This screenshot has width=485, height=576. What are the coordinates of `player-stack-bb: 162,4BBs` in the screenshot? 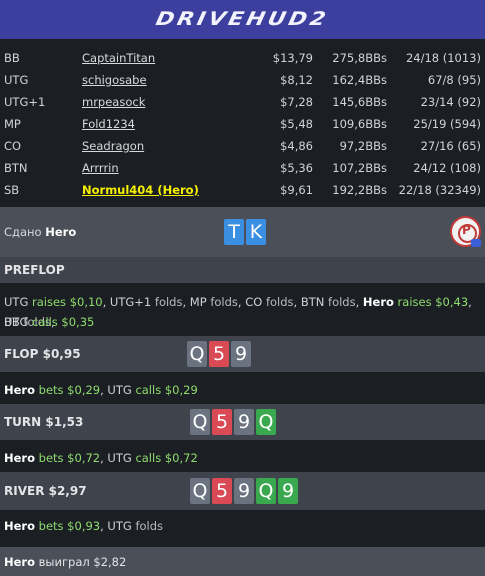 It's located at (359, 80).